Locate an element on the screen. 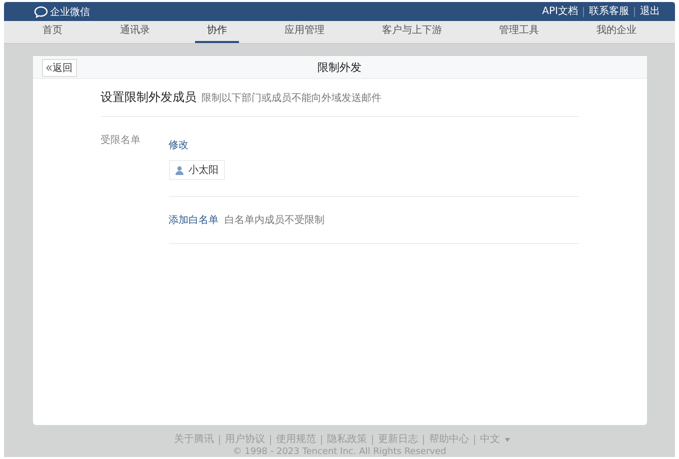 The width and height of the screenshot is (679, 459). page-title: 限制外发 is located at coordinates (340, 67).